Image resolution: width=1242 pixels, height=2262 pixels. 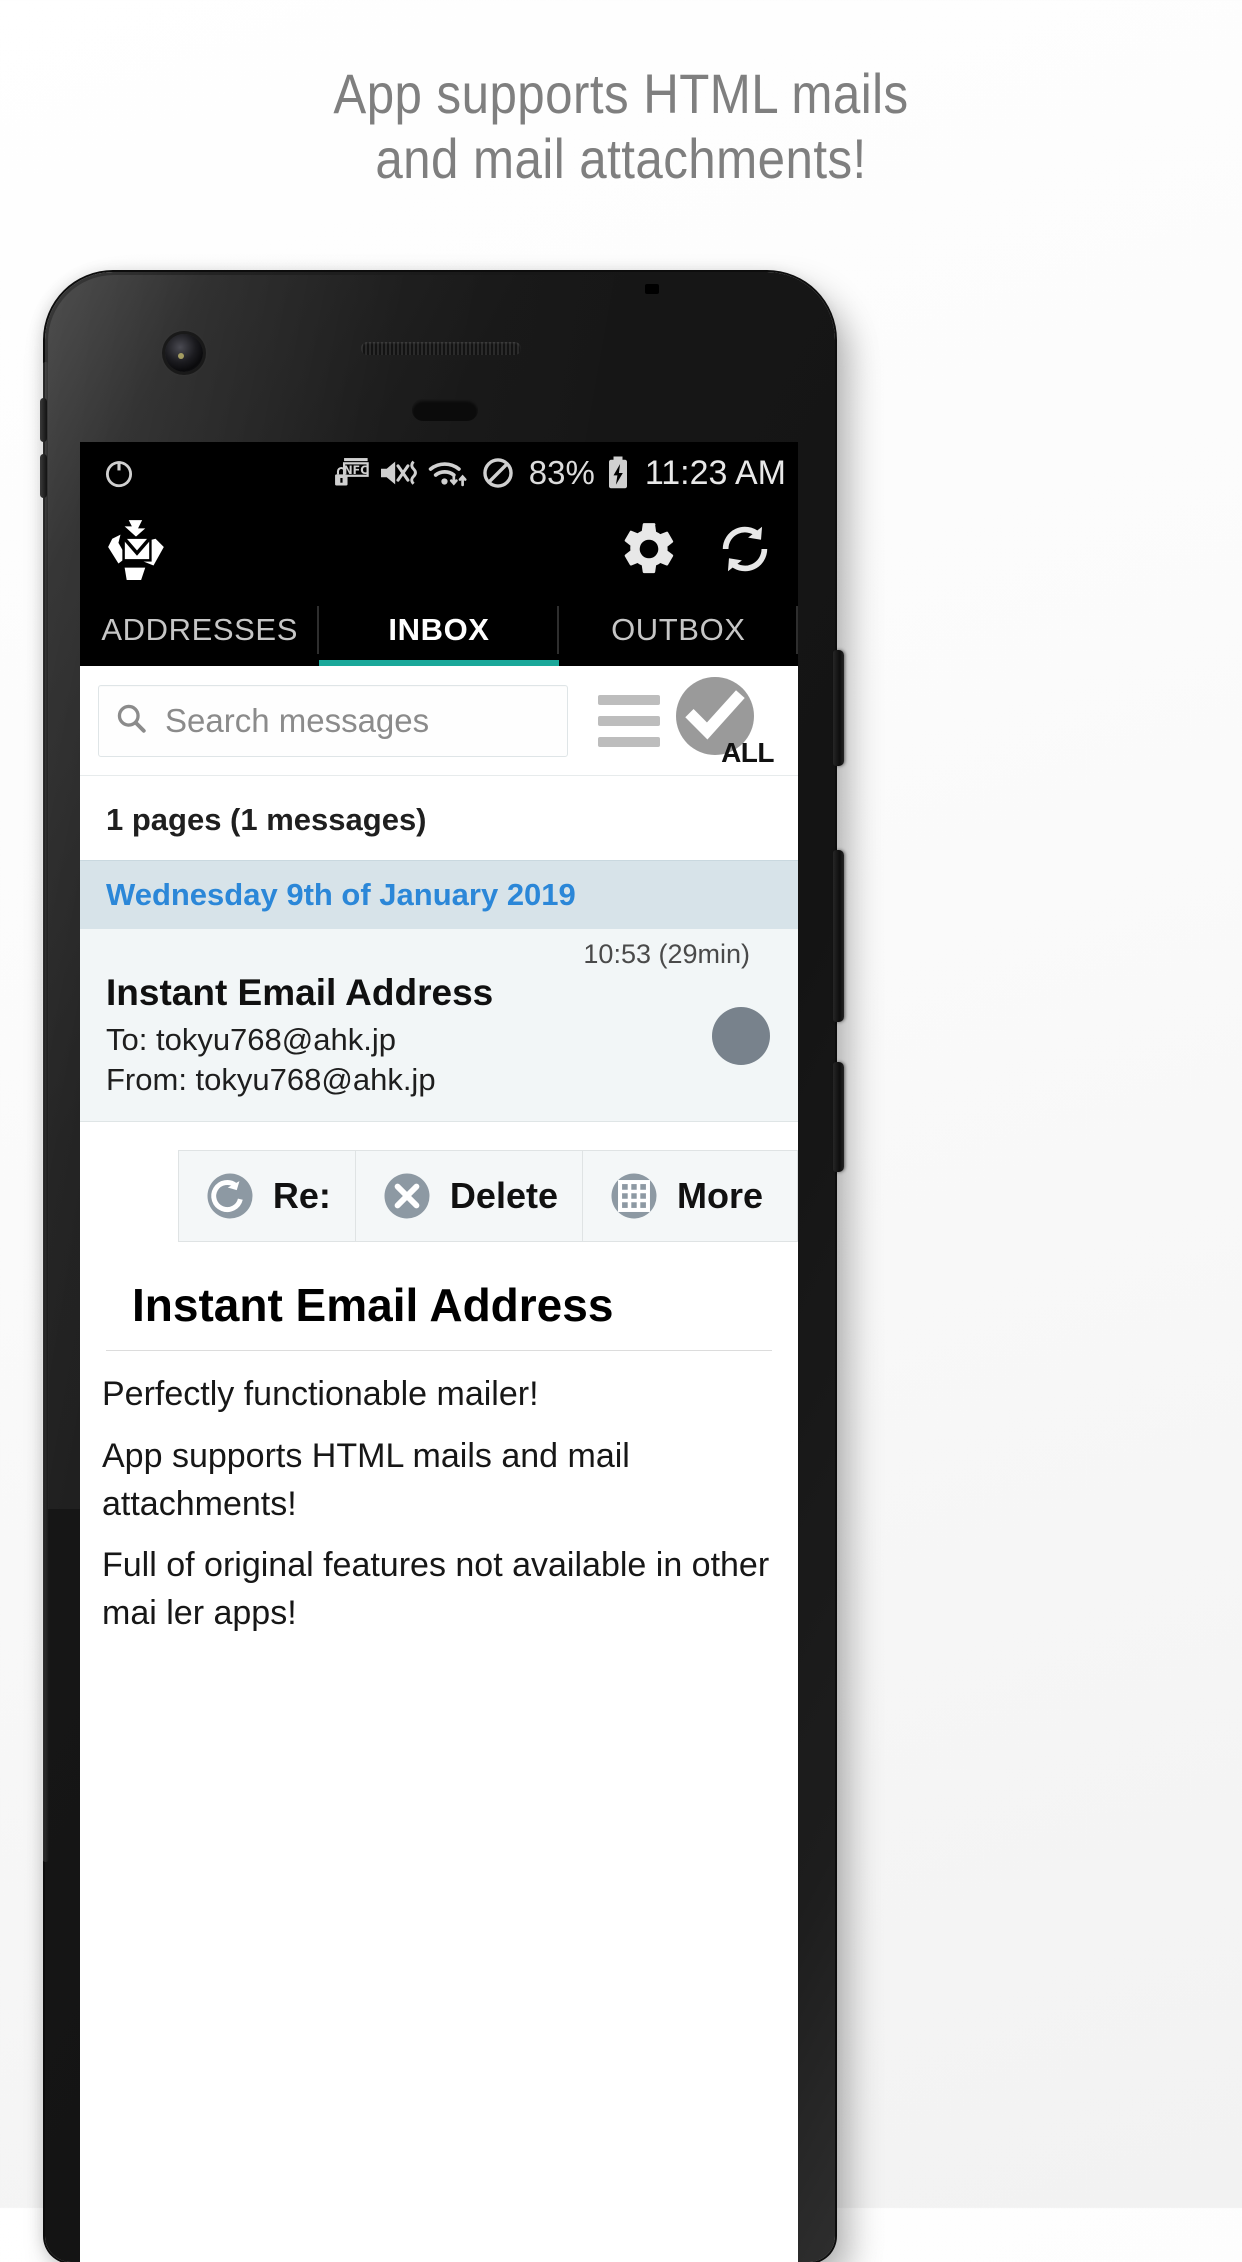 I want to click on search-icon, so click(x=131, y=720).